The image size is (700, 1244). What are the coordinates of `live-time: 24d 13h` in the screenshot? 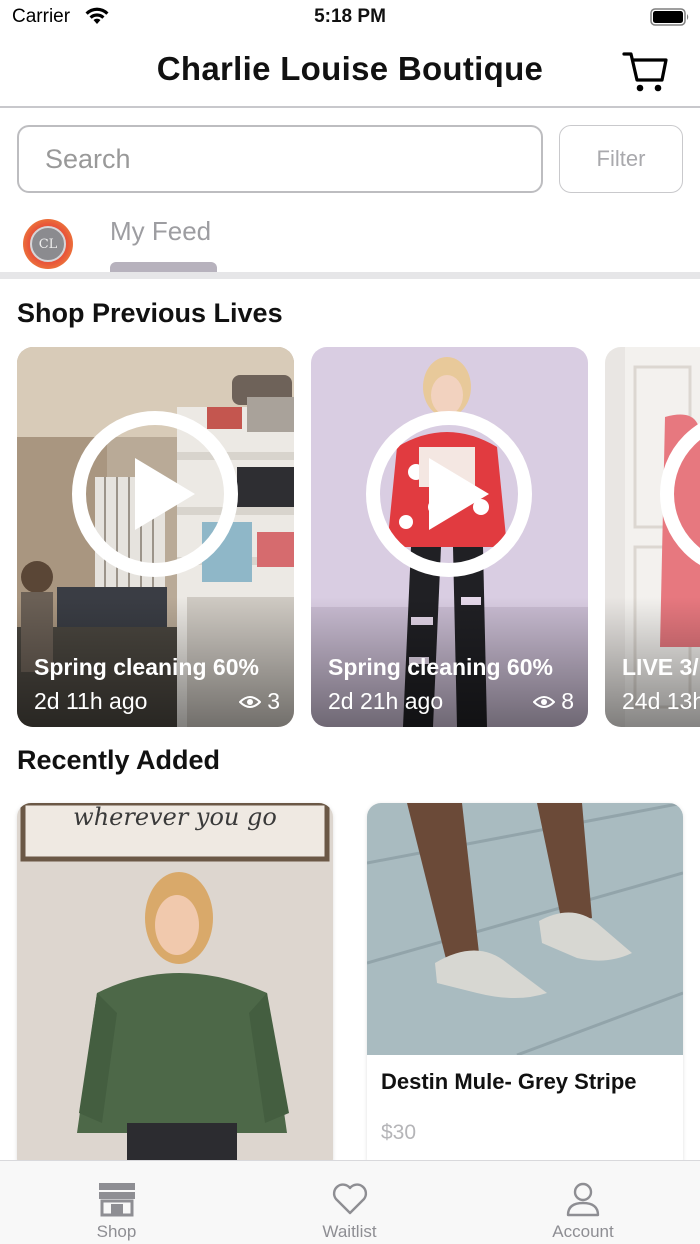 It's located at (661, 701).